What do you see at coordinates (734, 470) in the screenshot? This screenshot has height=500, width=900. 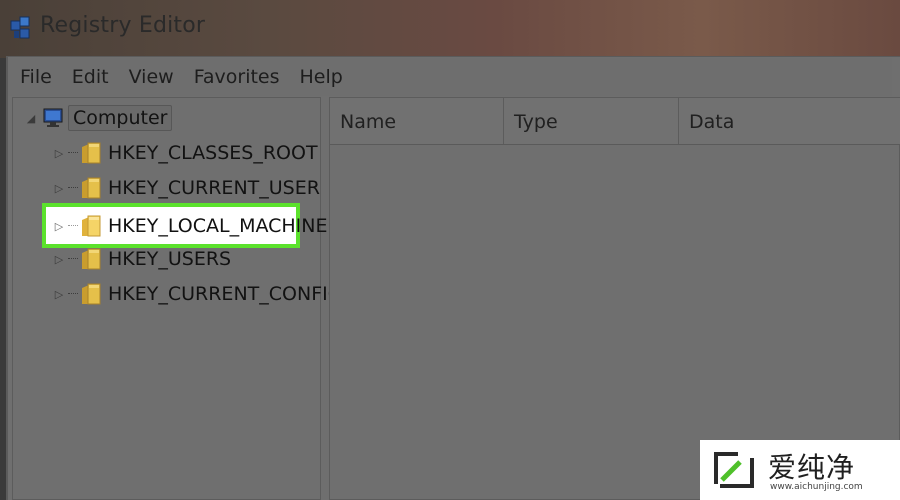 I see `watermark-logo-icon` at bounding box center [734, 470].